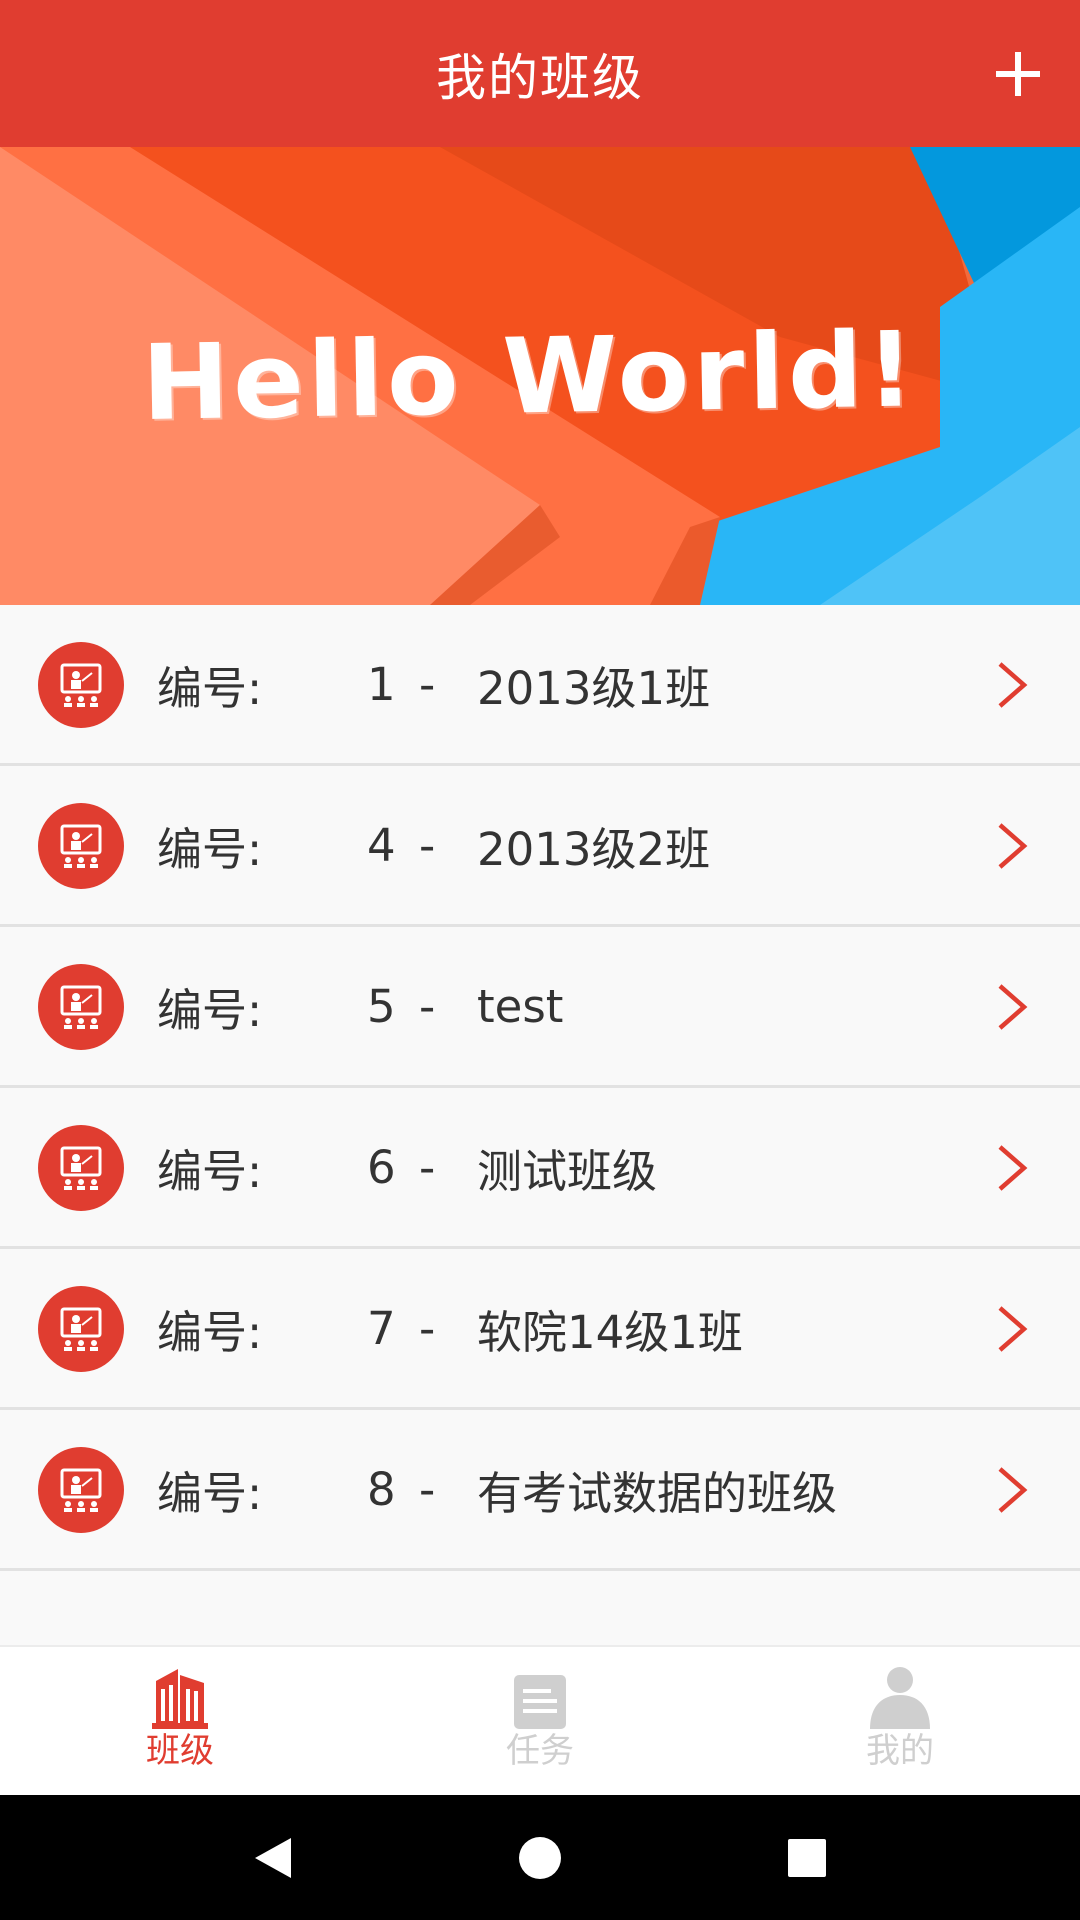 The image size is (1080, 1920). I want to click on building-icon, so click(180, 1697).